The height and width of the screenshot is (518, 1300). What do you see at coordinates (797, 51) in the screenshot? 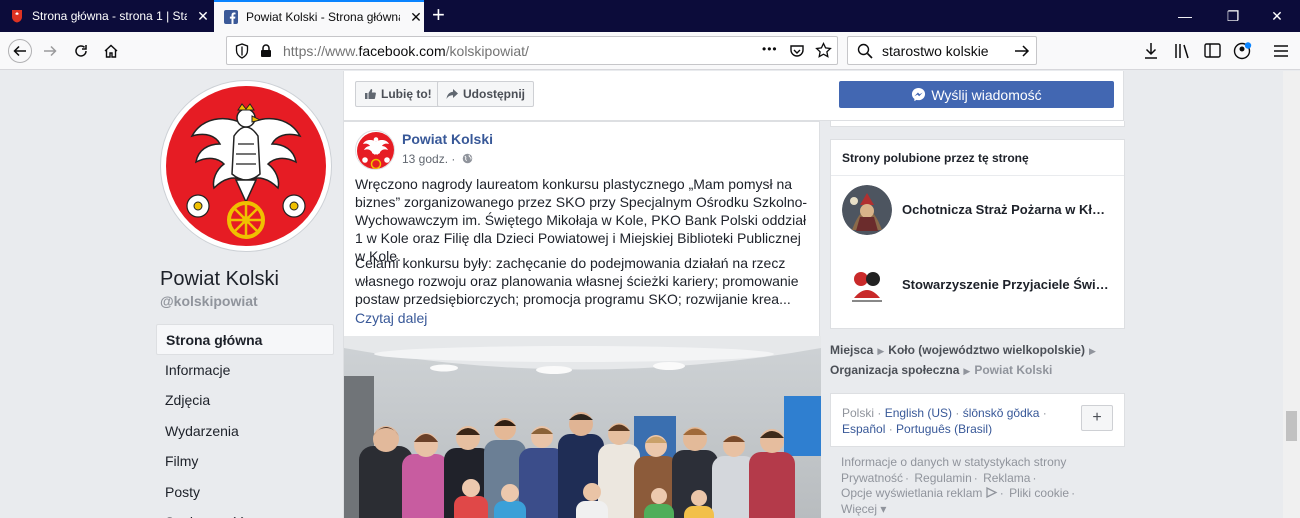
I see `pocket-icon` at bounding box center [797, 51].